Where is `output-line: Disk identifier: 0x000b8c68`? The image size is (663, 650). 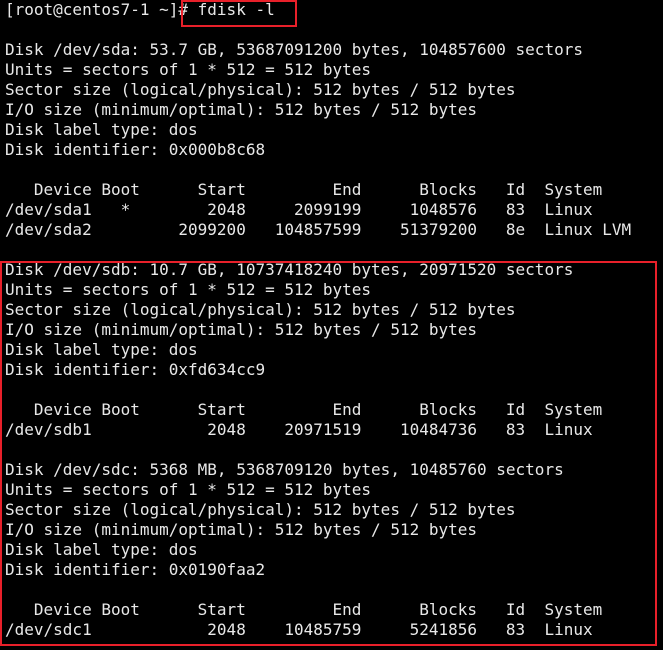
output-line: Disk identifier: 0x000b8c68 is located at coordinates (135, 149).